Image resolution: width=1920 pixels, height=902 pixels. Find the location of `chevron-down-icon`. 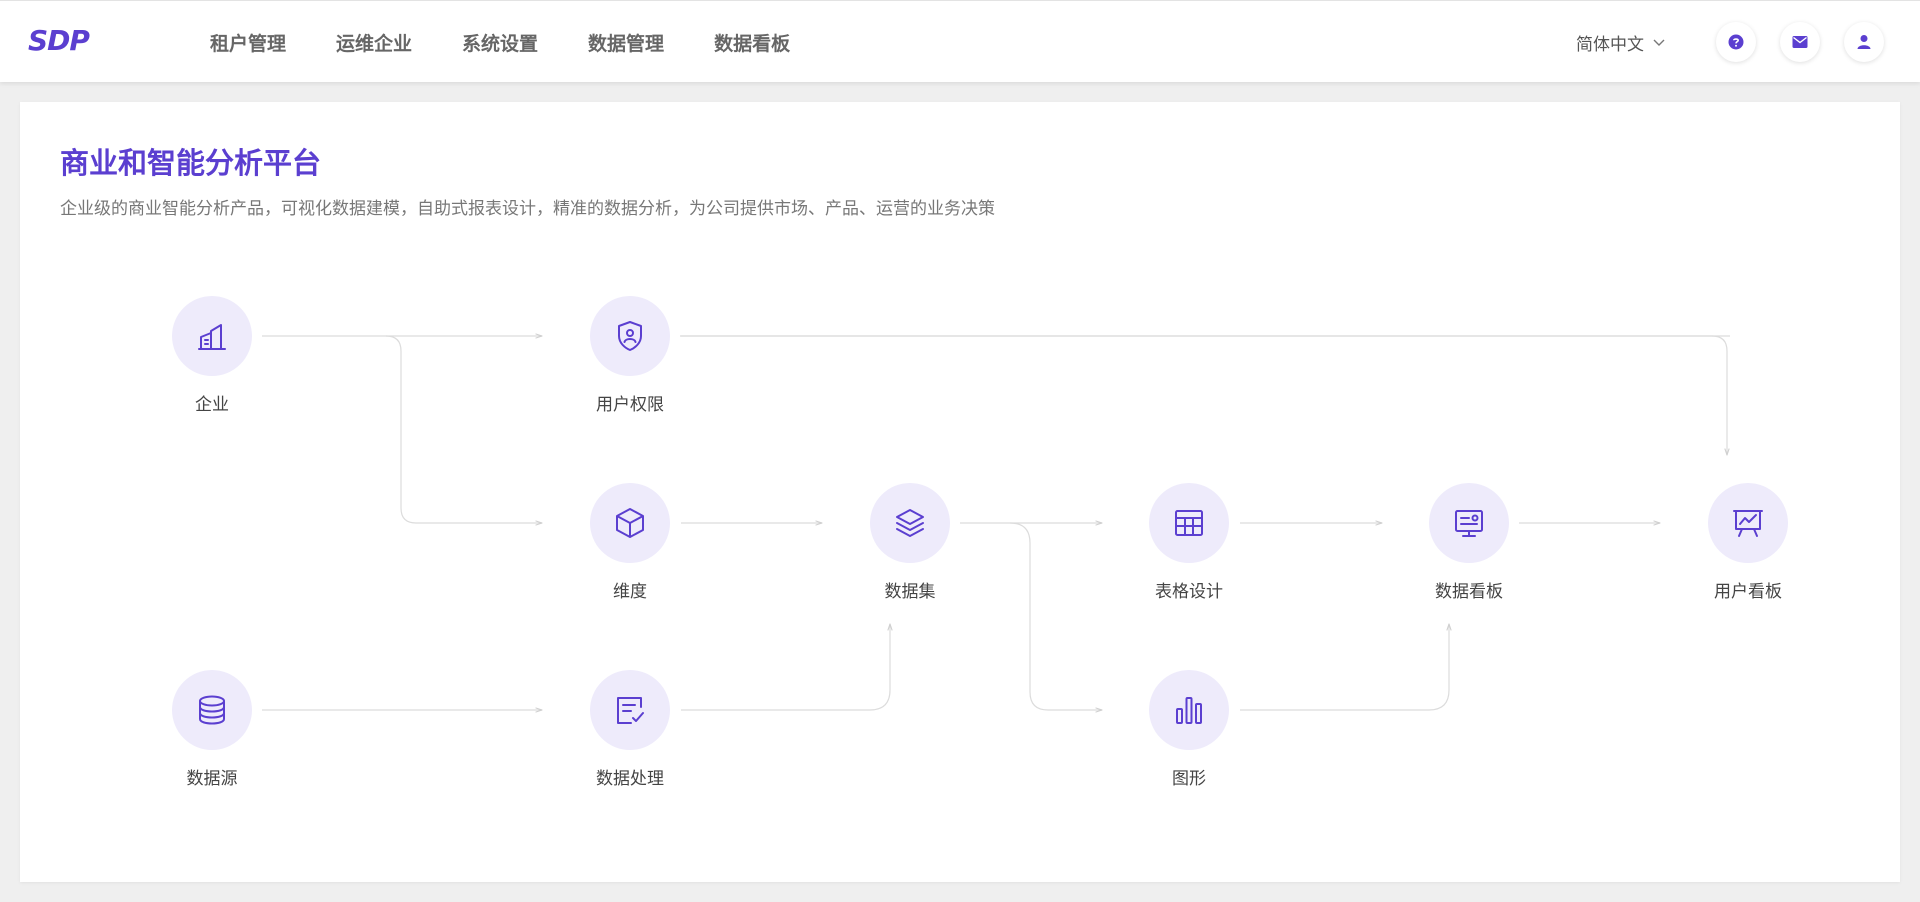

chevron-down-icon is located at coordinates (1659, 42).